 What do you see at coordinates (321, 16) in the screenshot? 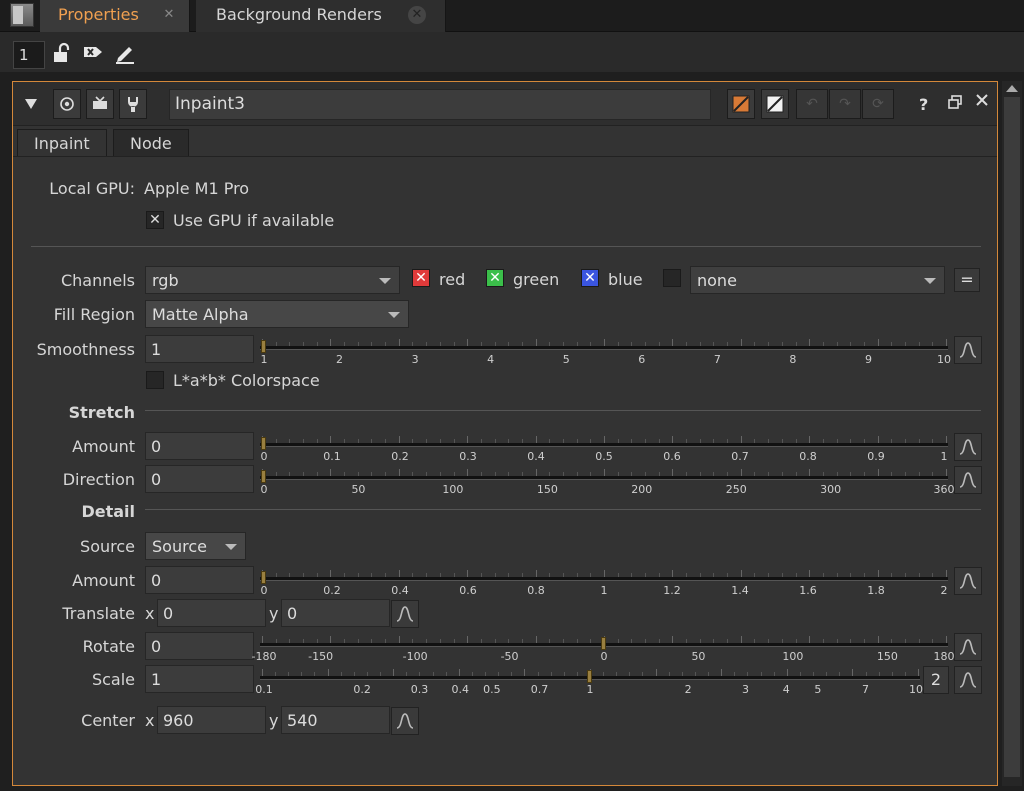
I see `tab-background-renders: Background Renders ✕` at bounding box center [321, 16].